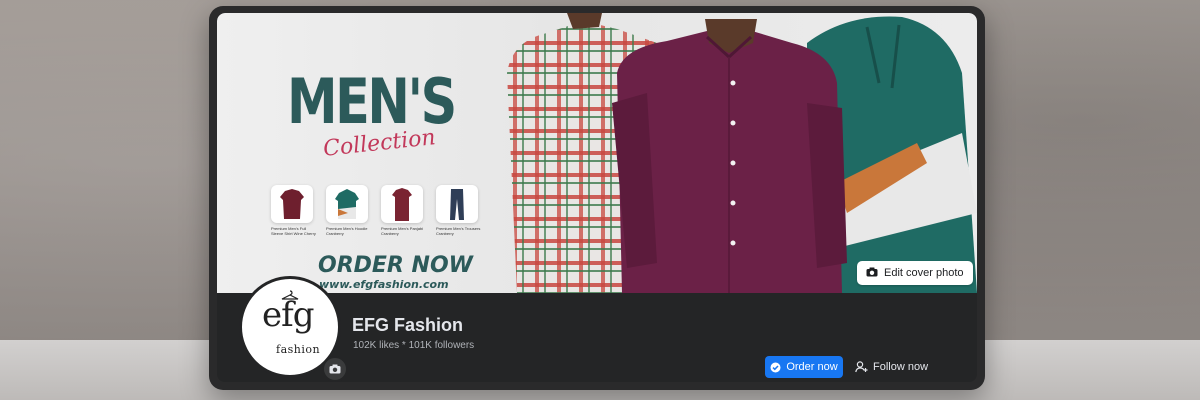  I want to click on page-title: EFG Fashion, so click(408, 325).